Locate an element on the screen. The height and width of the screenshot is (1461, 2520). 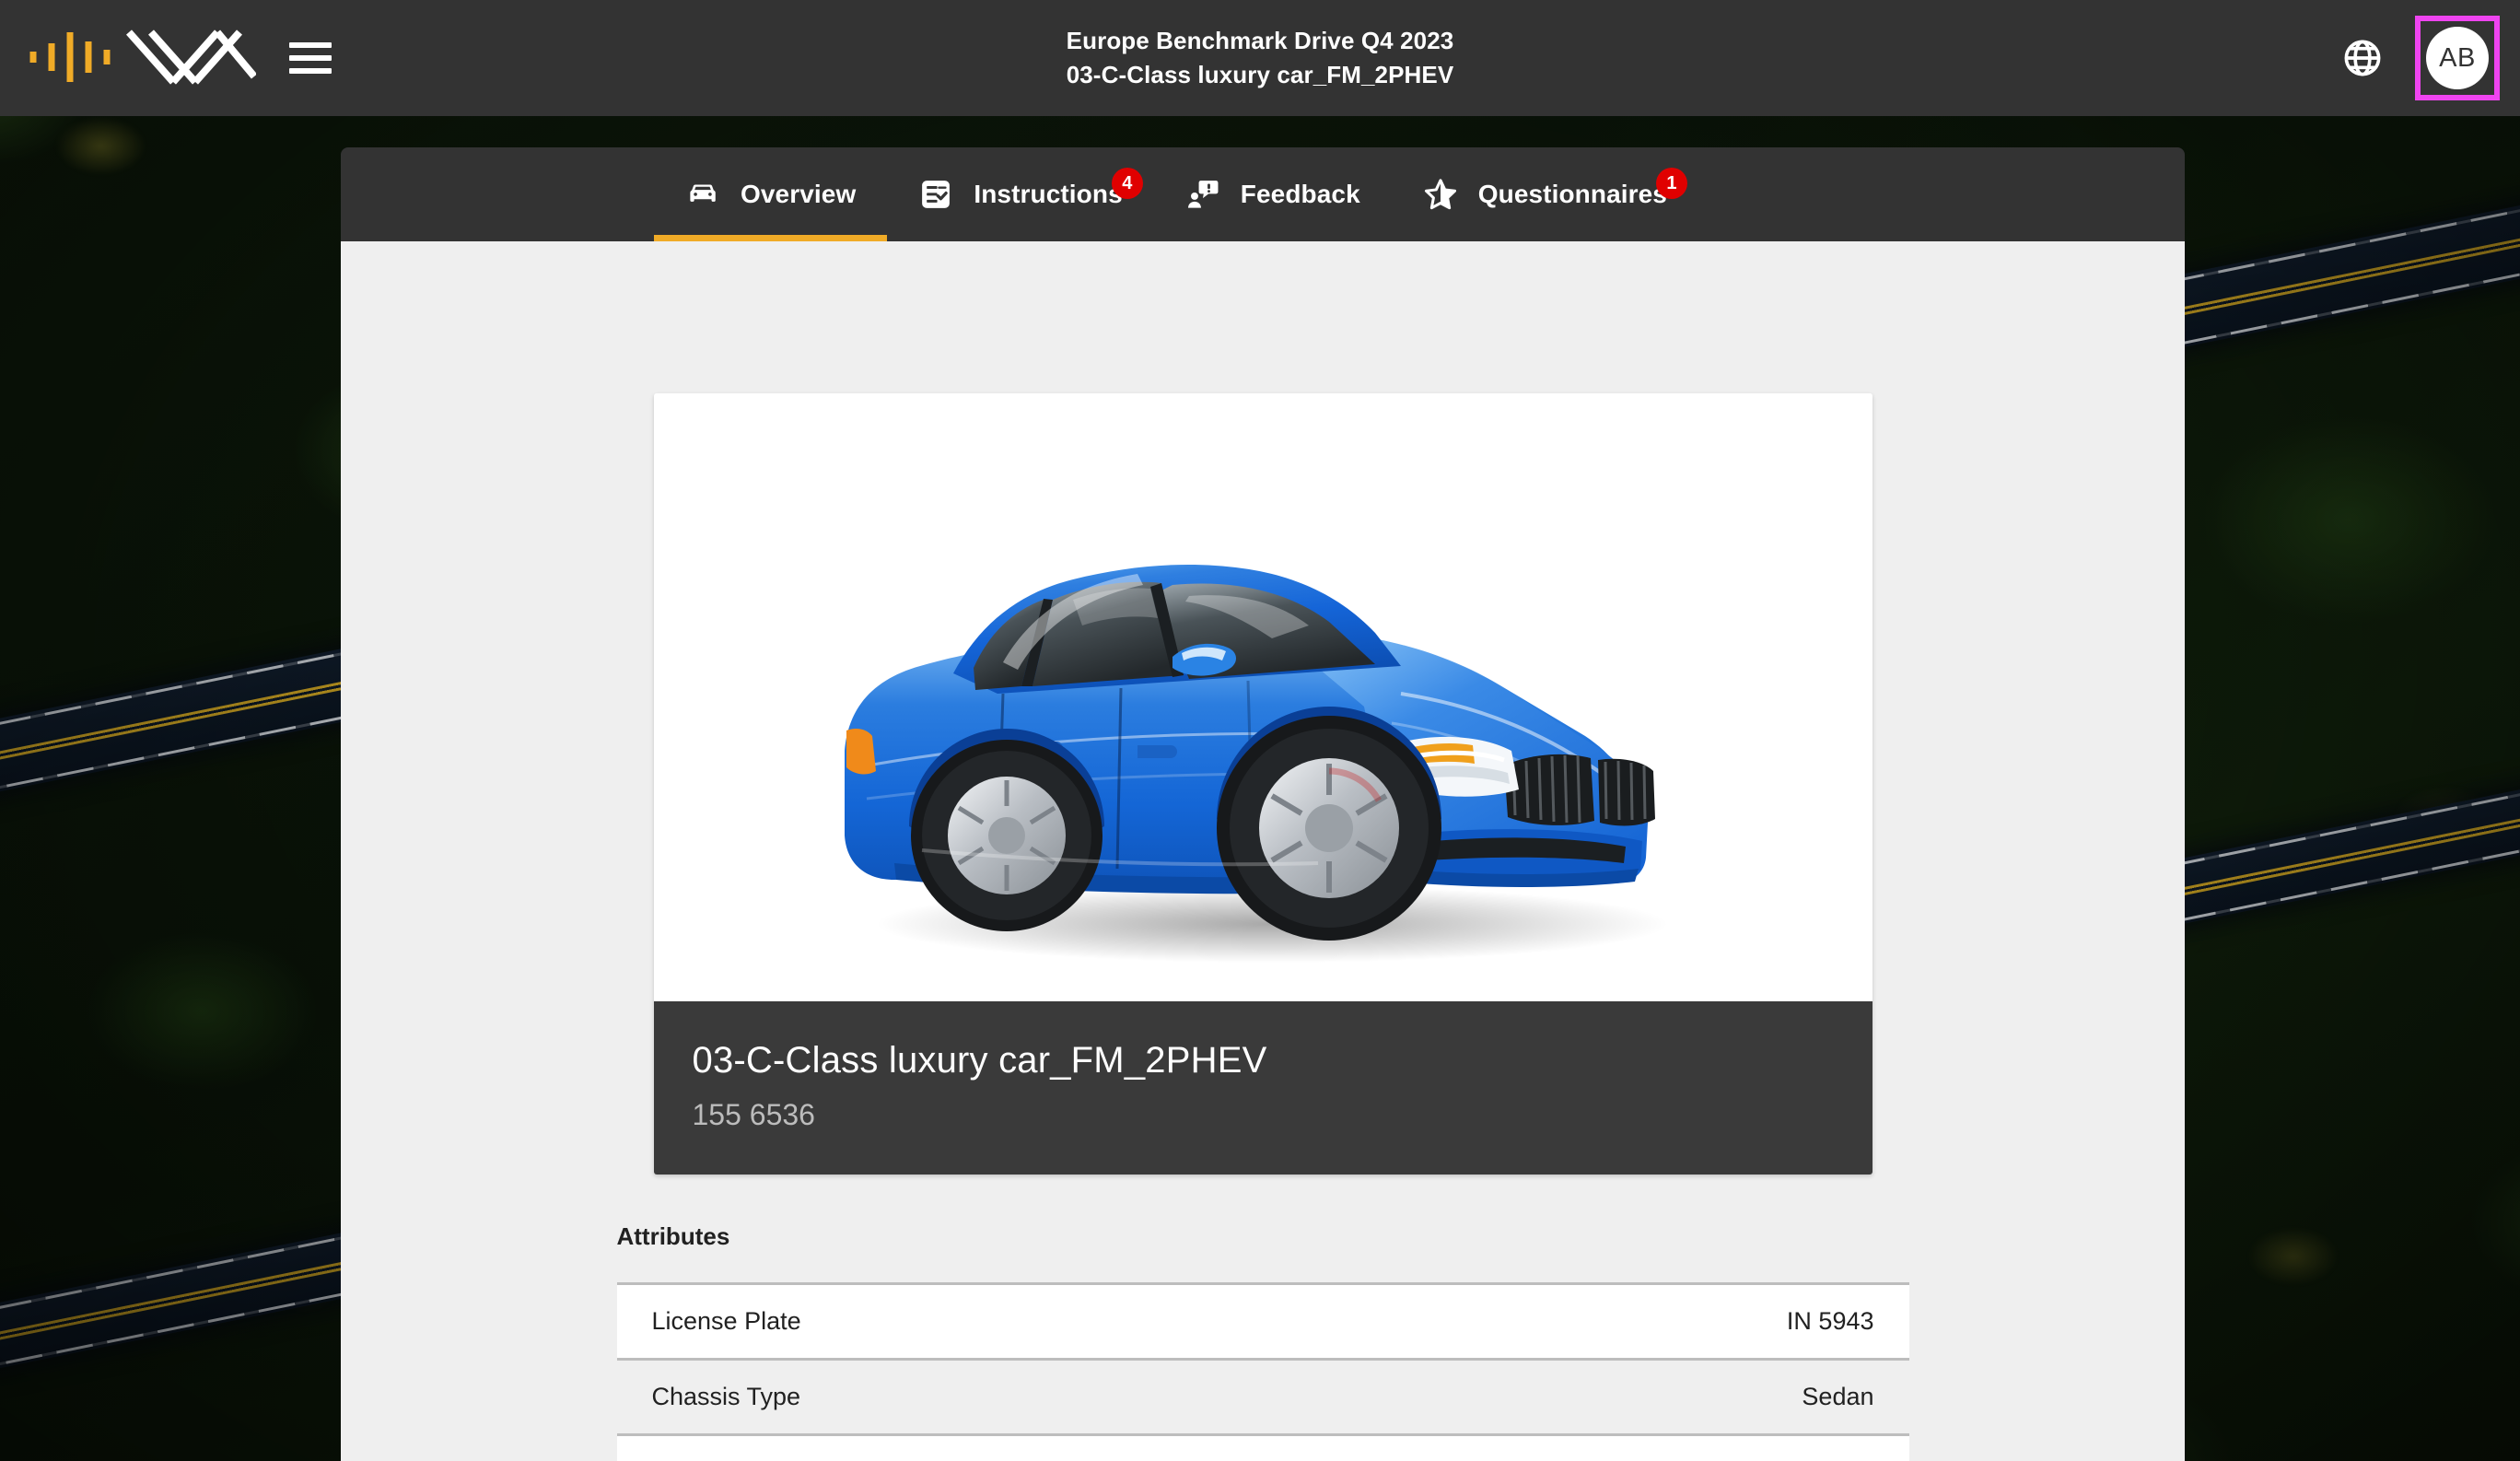
header-actions: AB is located at coordinates (2420, 58).